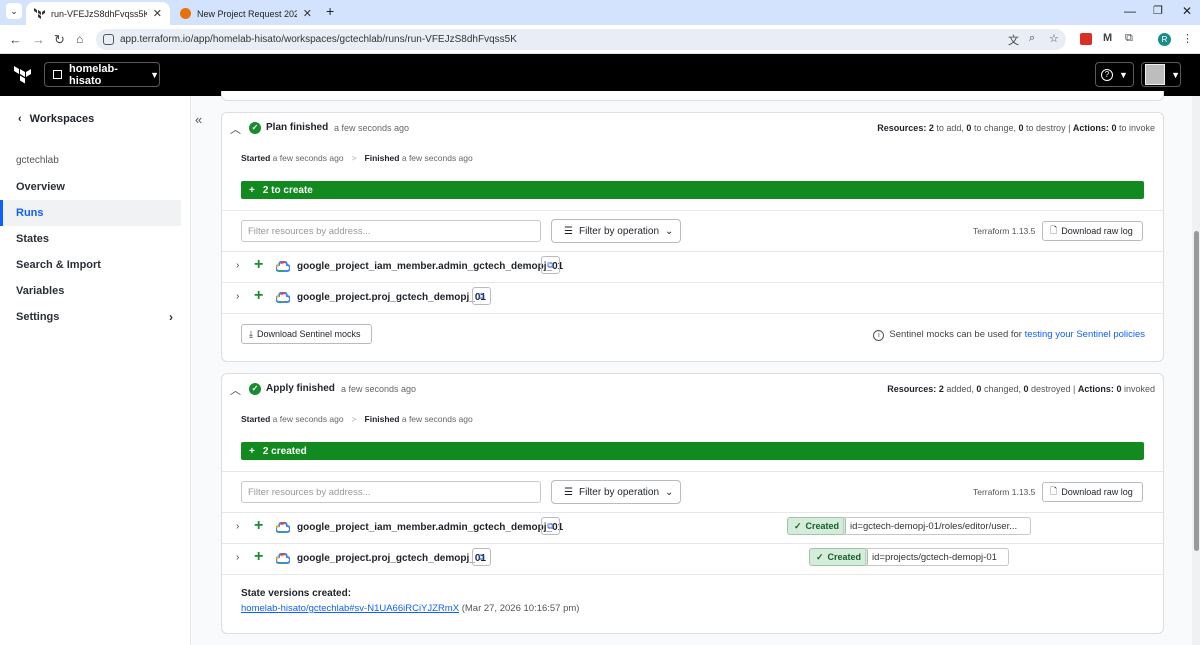 The width and height of the screenshot is (1200, 645). What do you see at coordinates (1130, 11) in the screenshot?
I see `minimize-icon: —` at bounding box center [1130, 11].